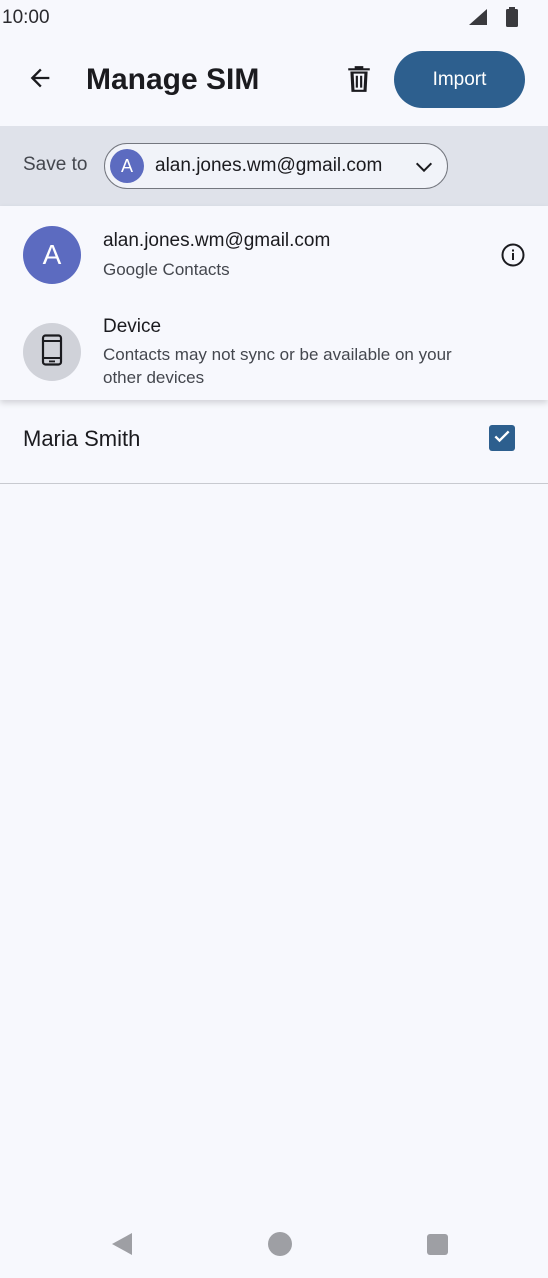 The width and height of the screenshot is (548, 1278). I want to click on phone-icon, so click(52, 352).